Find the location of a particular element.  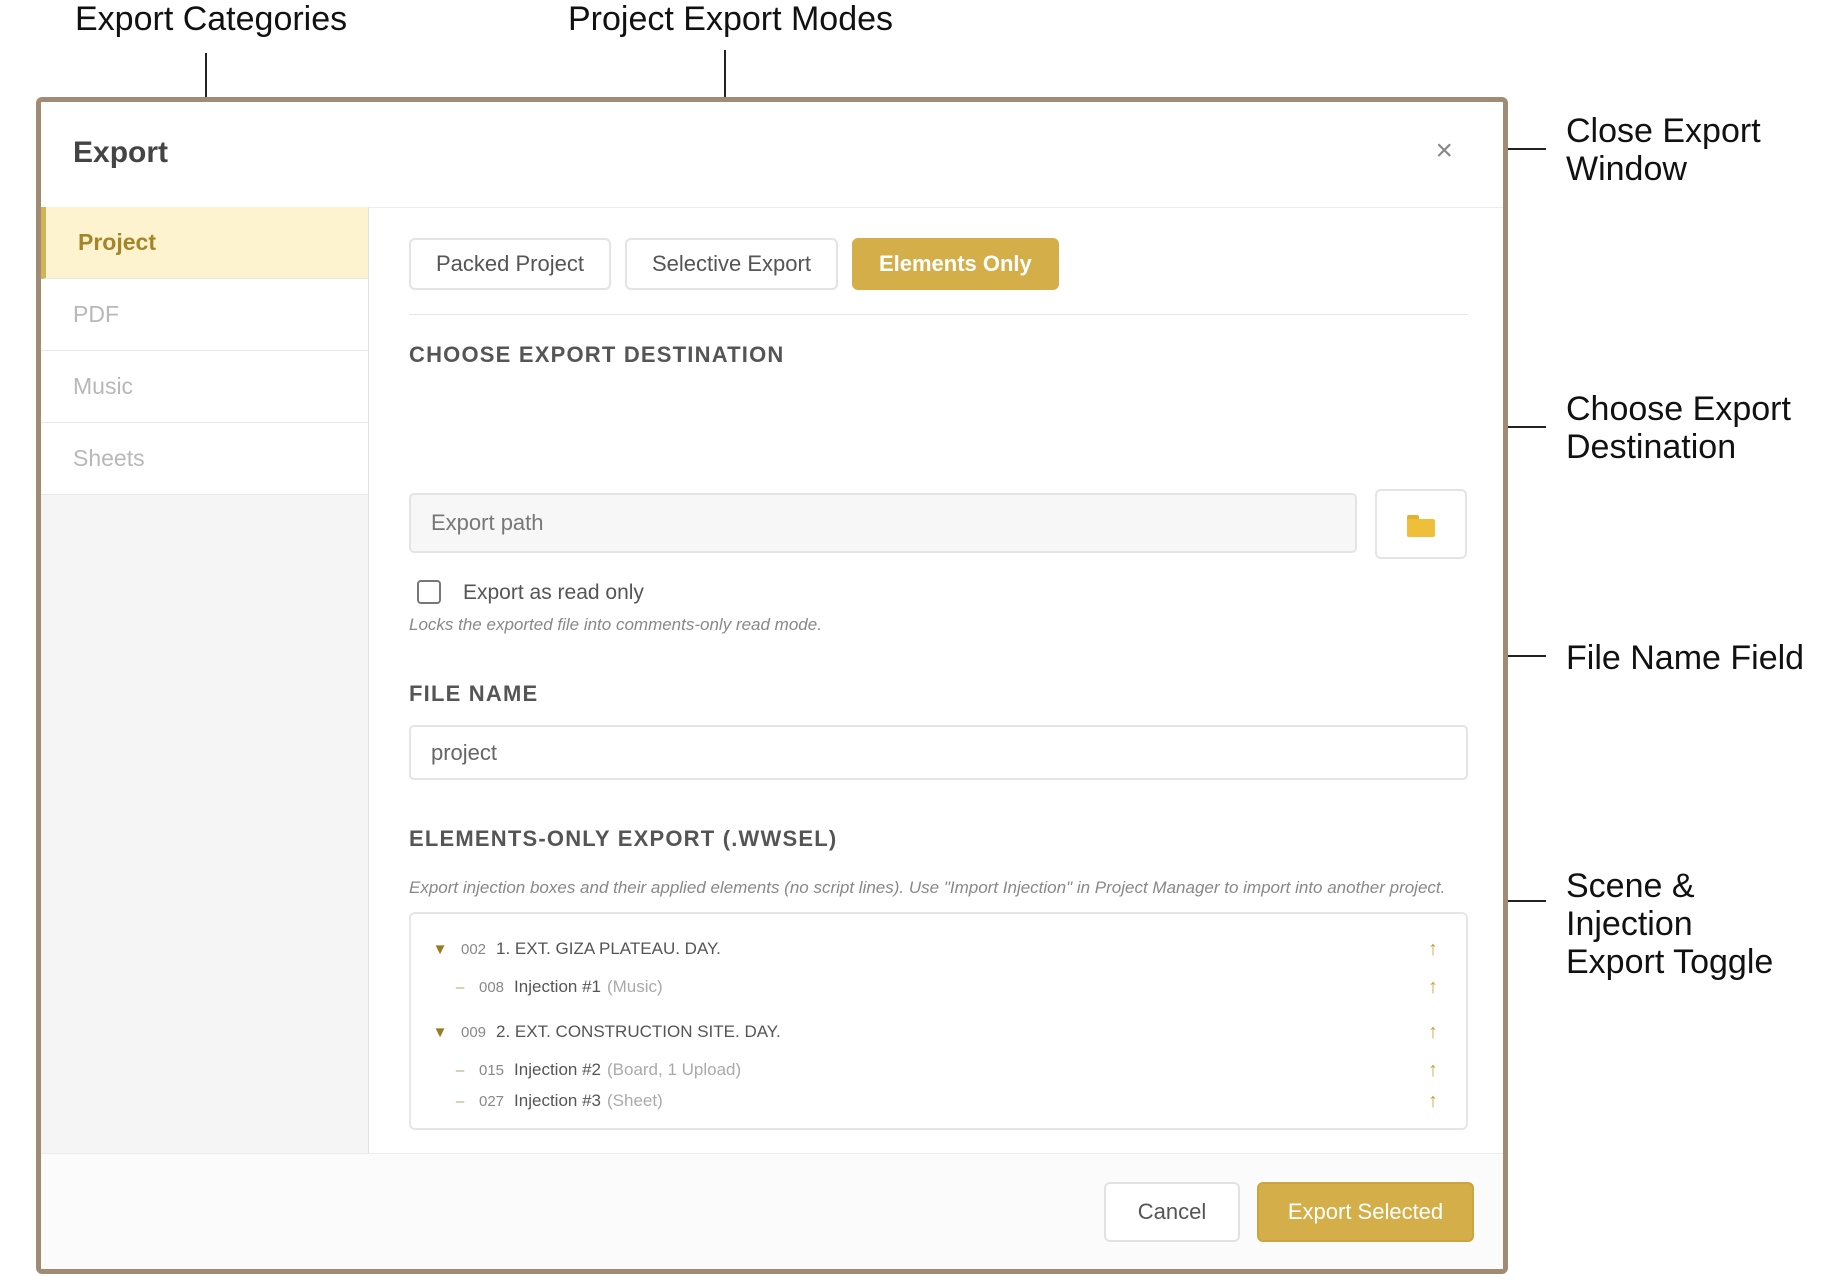

dialog-header: Export × is located at coordinates (772, 155).